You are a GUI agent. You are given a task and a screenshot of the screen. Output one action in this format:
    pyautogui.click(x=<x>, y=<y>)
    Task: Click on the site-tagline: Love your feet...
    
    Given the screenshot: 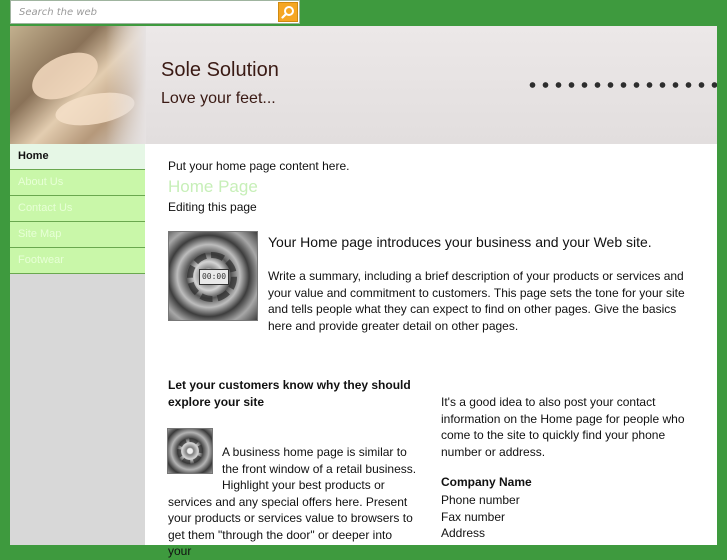 What is the action you would take?
    pyautogui.click(x=218, y=98)
    